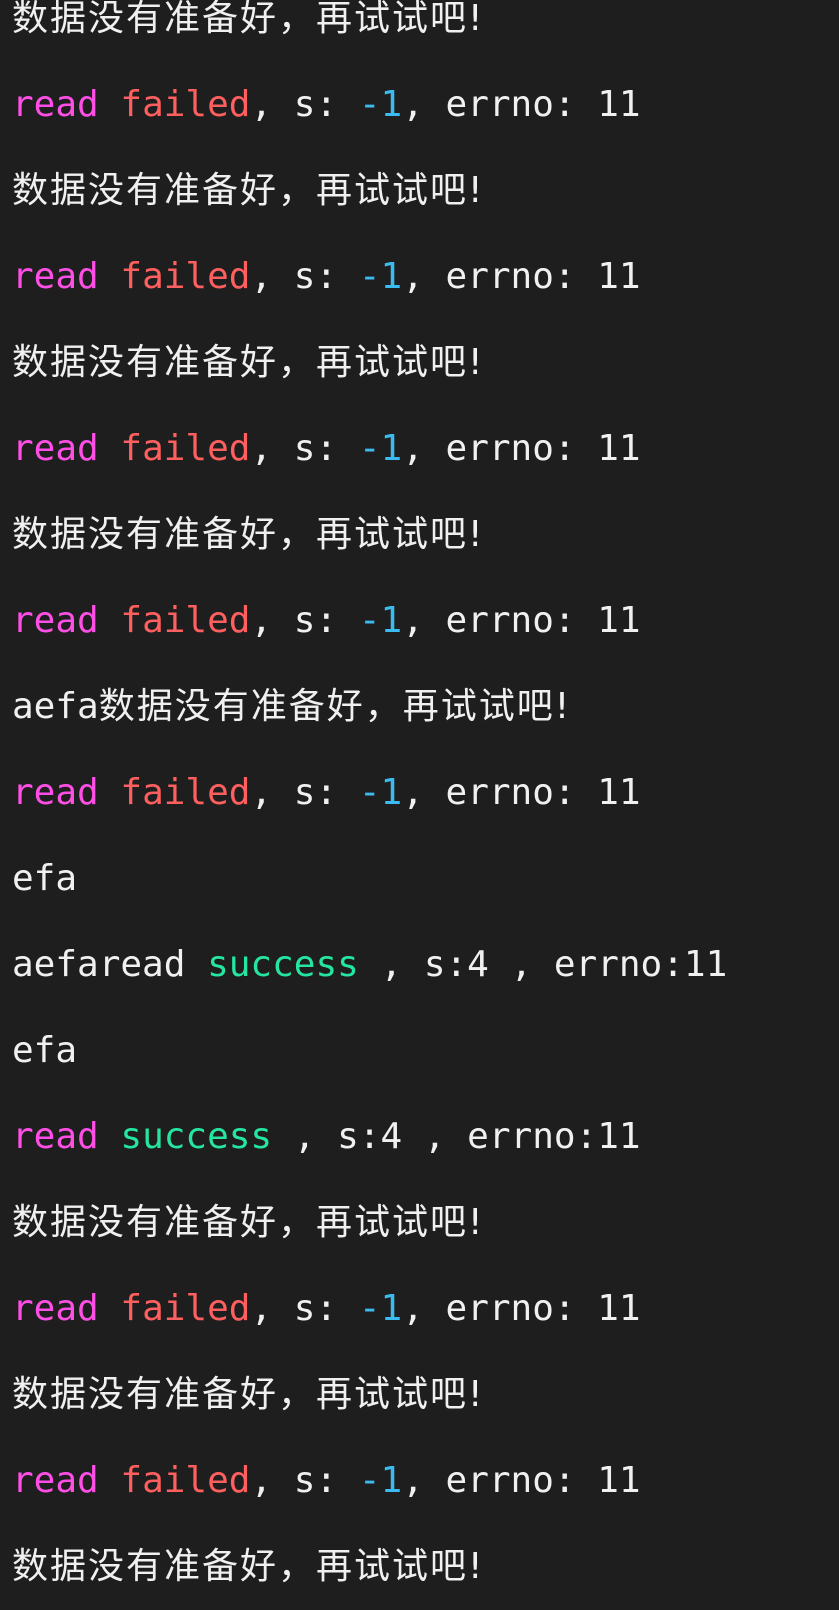 This screenshot has width=839, height=1610. I want to click on input-echo: aefa, so click(55, 706).